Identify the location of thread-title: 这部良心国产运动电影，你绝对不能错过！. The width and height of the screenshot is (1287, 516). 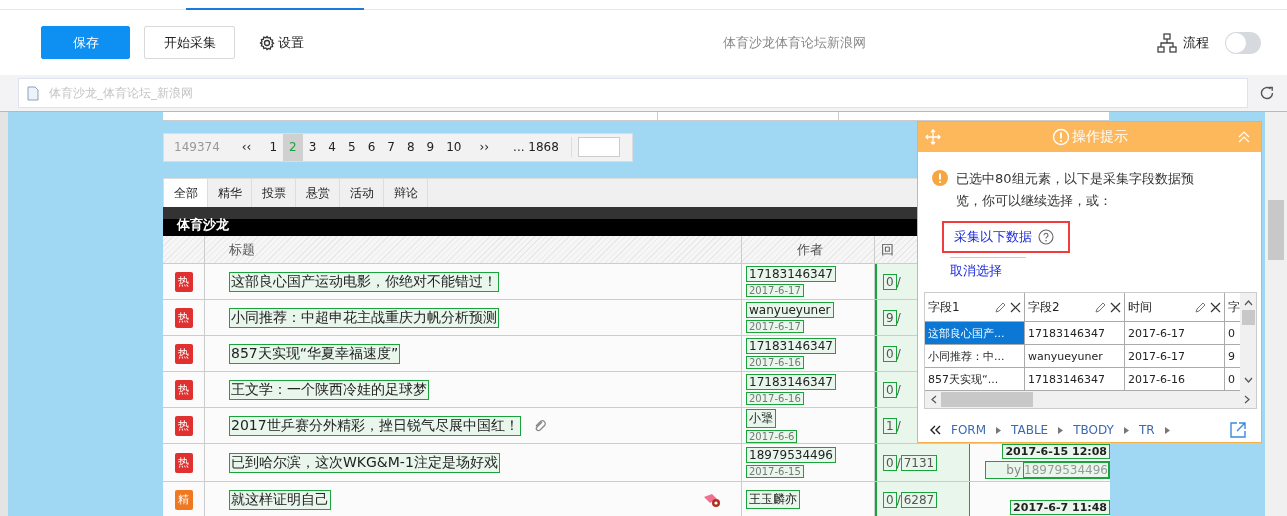
(364, 281).